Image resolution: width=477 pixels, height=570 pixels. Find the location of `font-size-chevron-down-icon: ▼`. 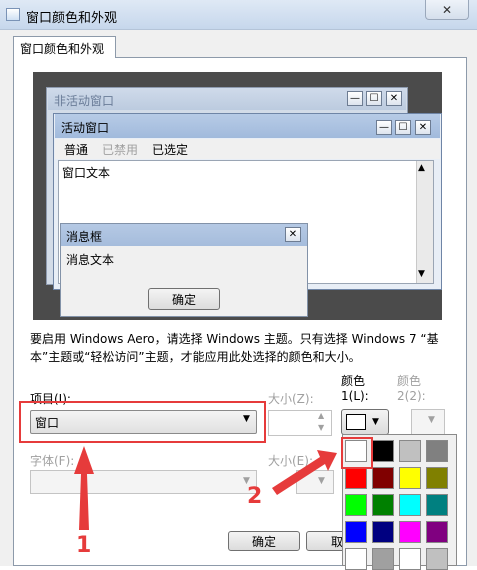

font-size-chevron-down-icon: ▼ is located at coordinates (321, 481).